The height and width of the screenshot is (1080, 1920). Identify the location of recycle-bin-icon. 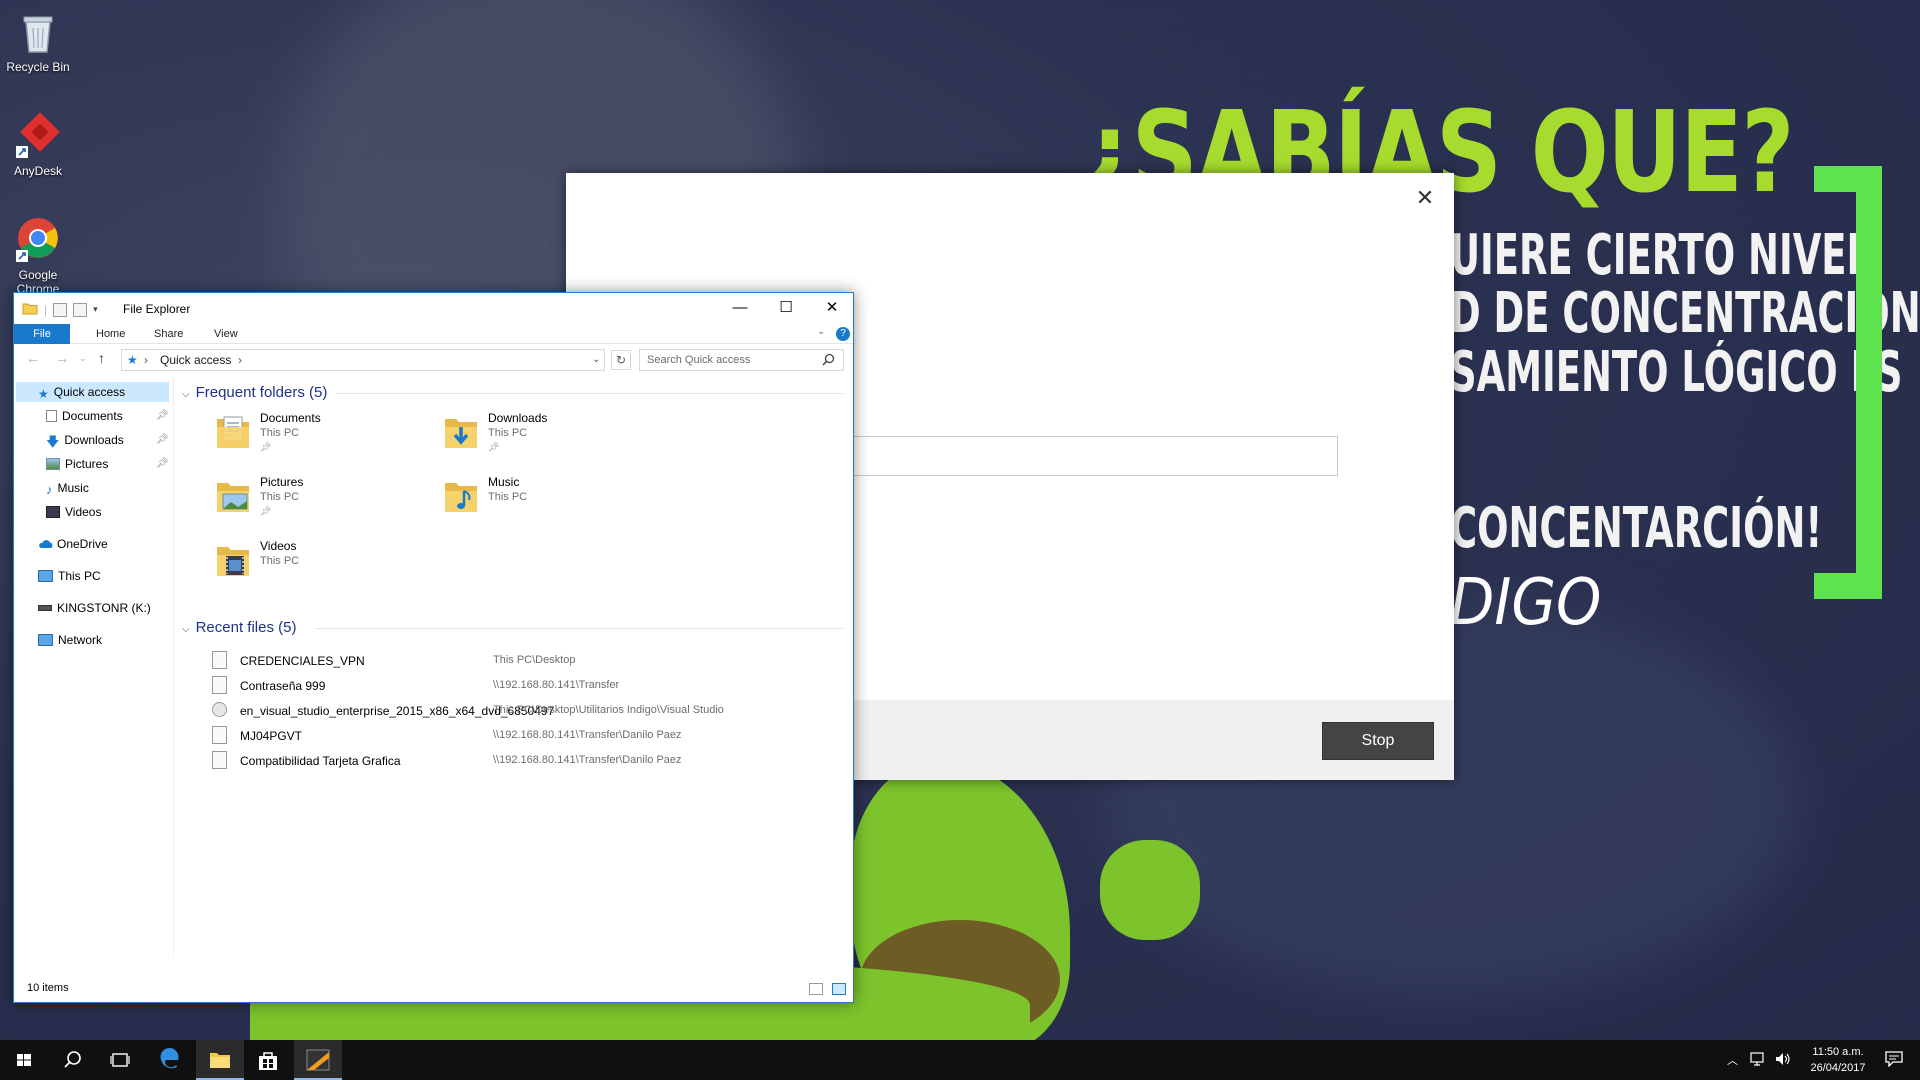
(38, 32).